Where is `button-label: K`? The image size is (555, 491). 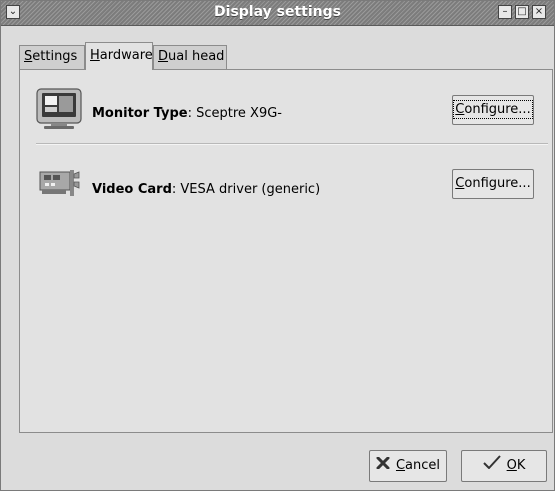 button-label: K is located at coordinates (521, 465).